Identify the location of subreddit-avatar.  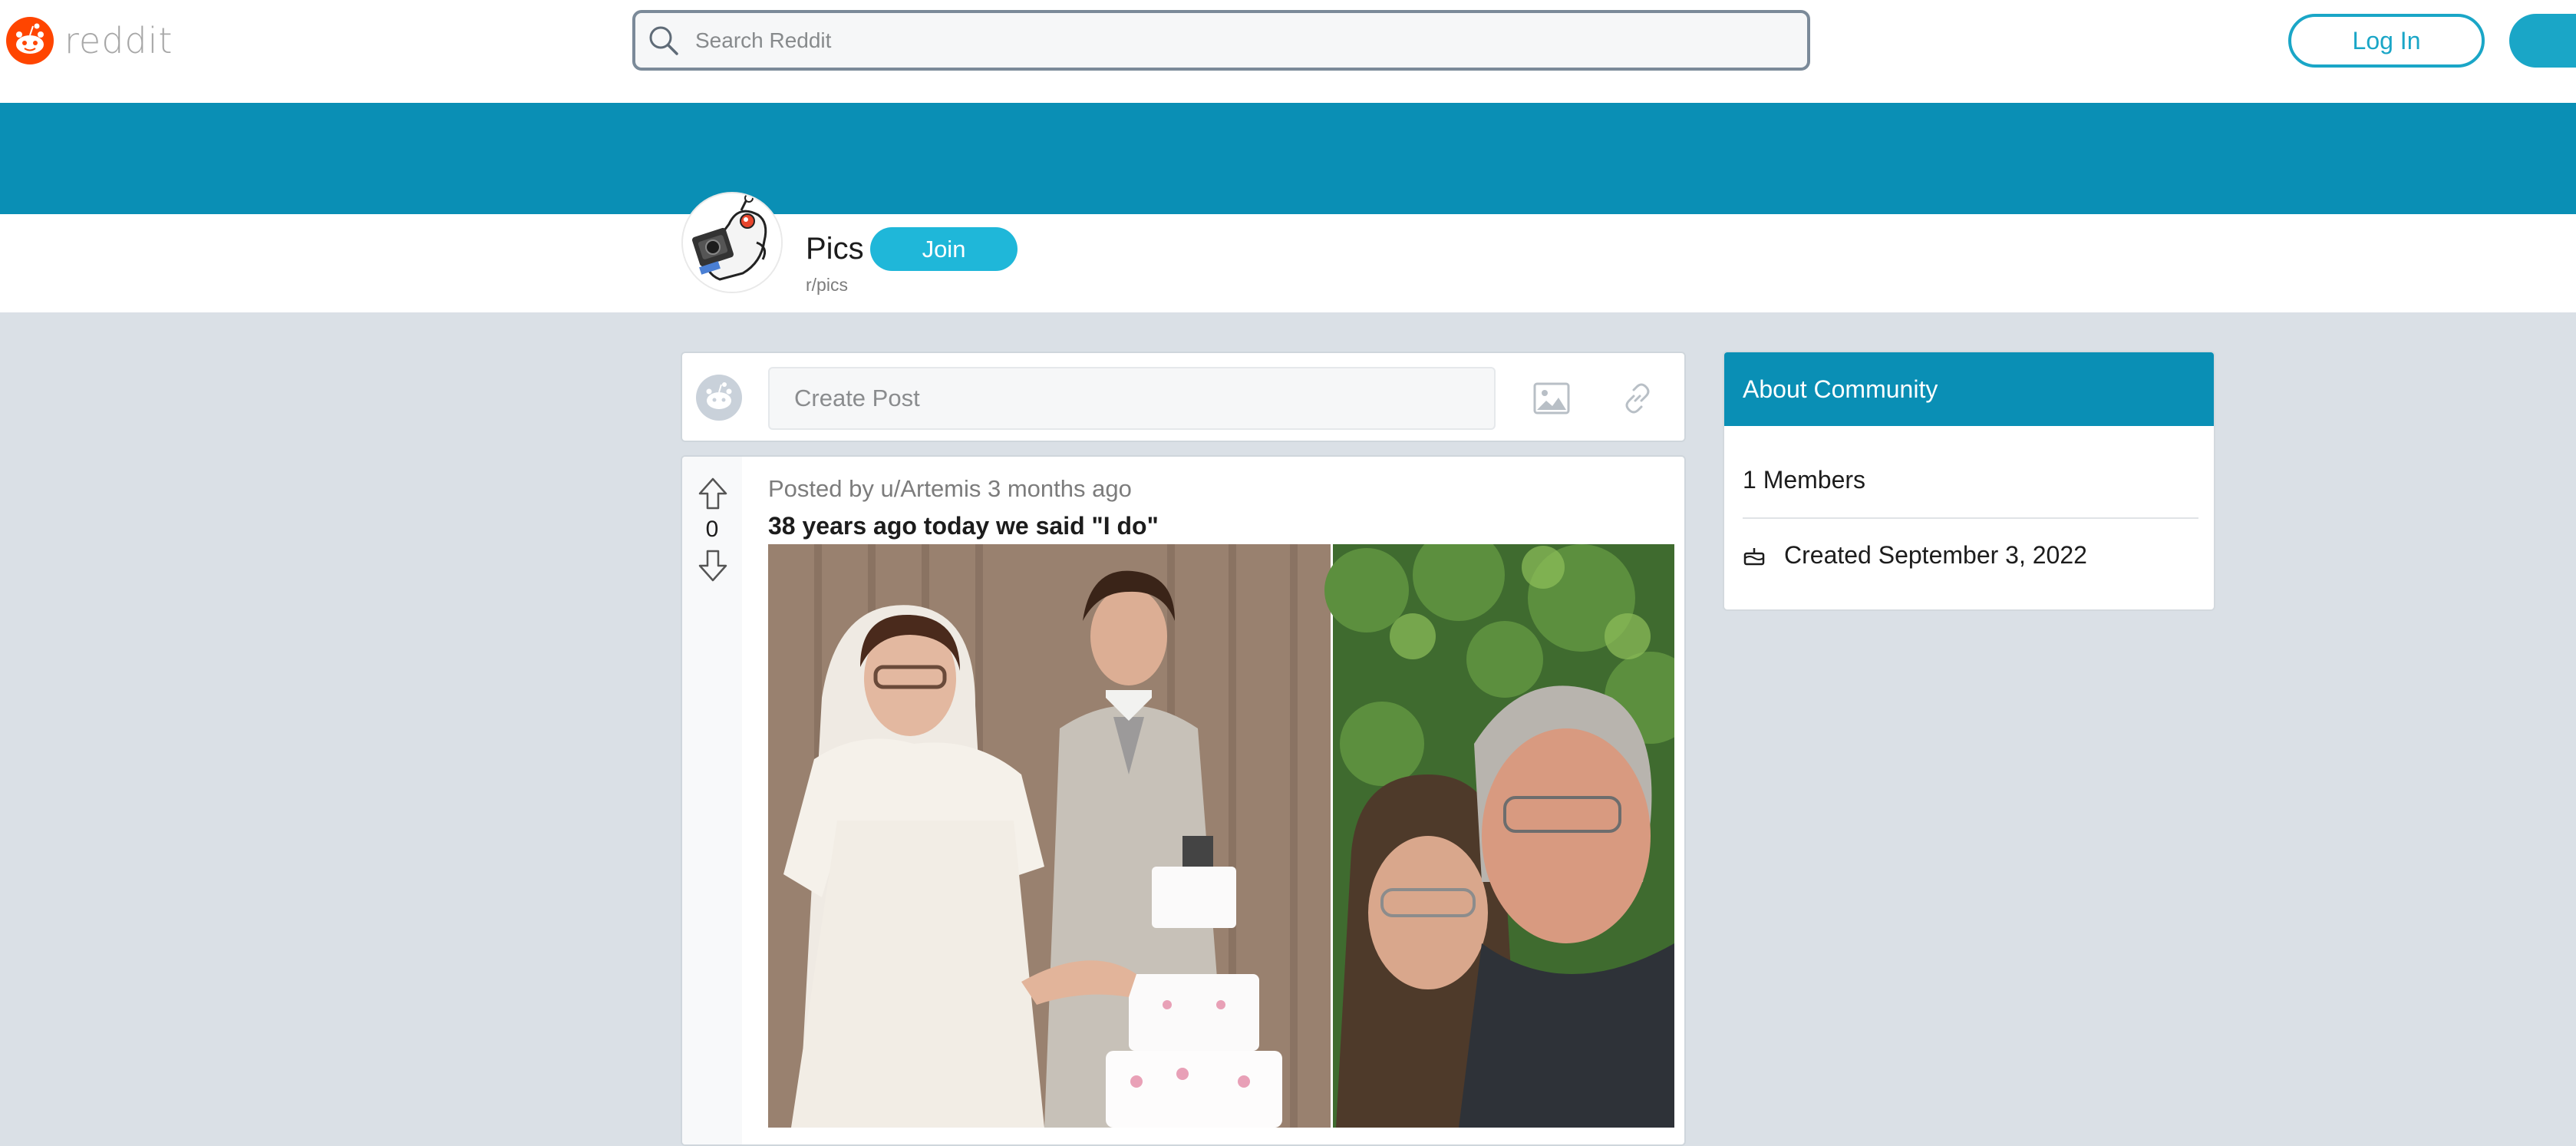
(732, 242).